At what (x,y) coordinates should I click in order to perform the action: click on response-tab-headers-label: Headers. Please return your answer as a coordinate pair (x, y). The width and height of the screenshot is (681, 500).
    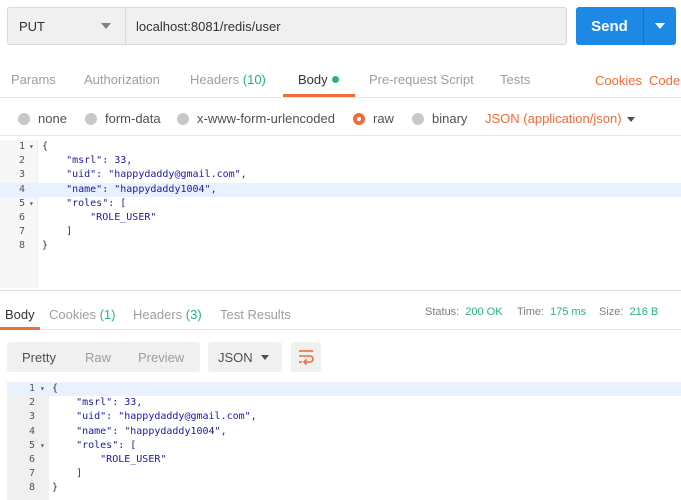
    Looking at the image, I should click on (158, 314).